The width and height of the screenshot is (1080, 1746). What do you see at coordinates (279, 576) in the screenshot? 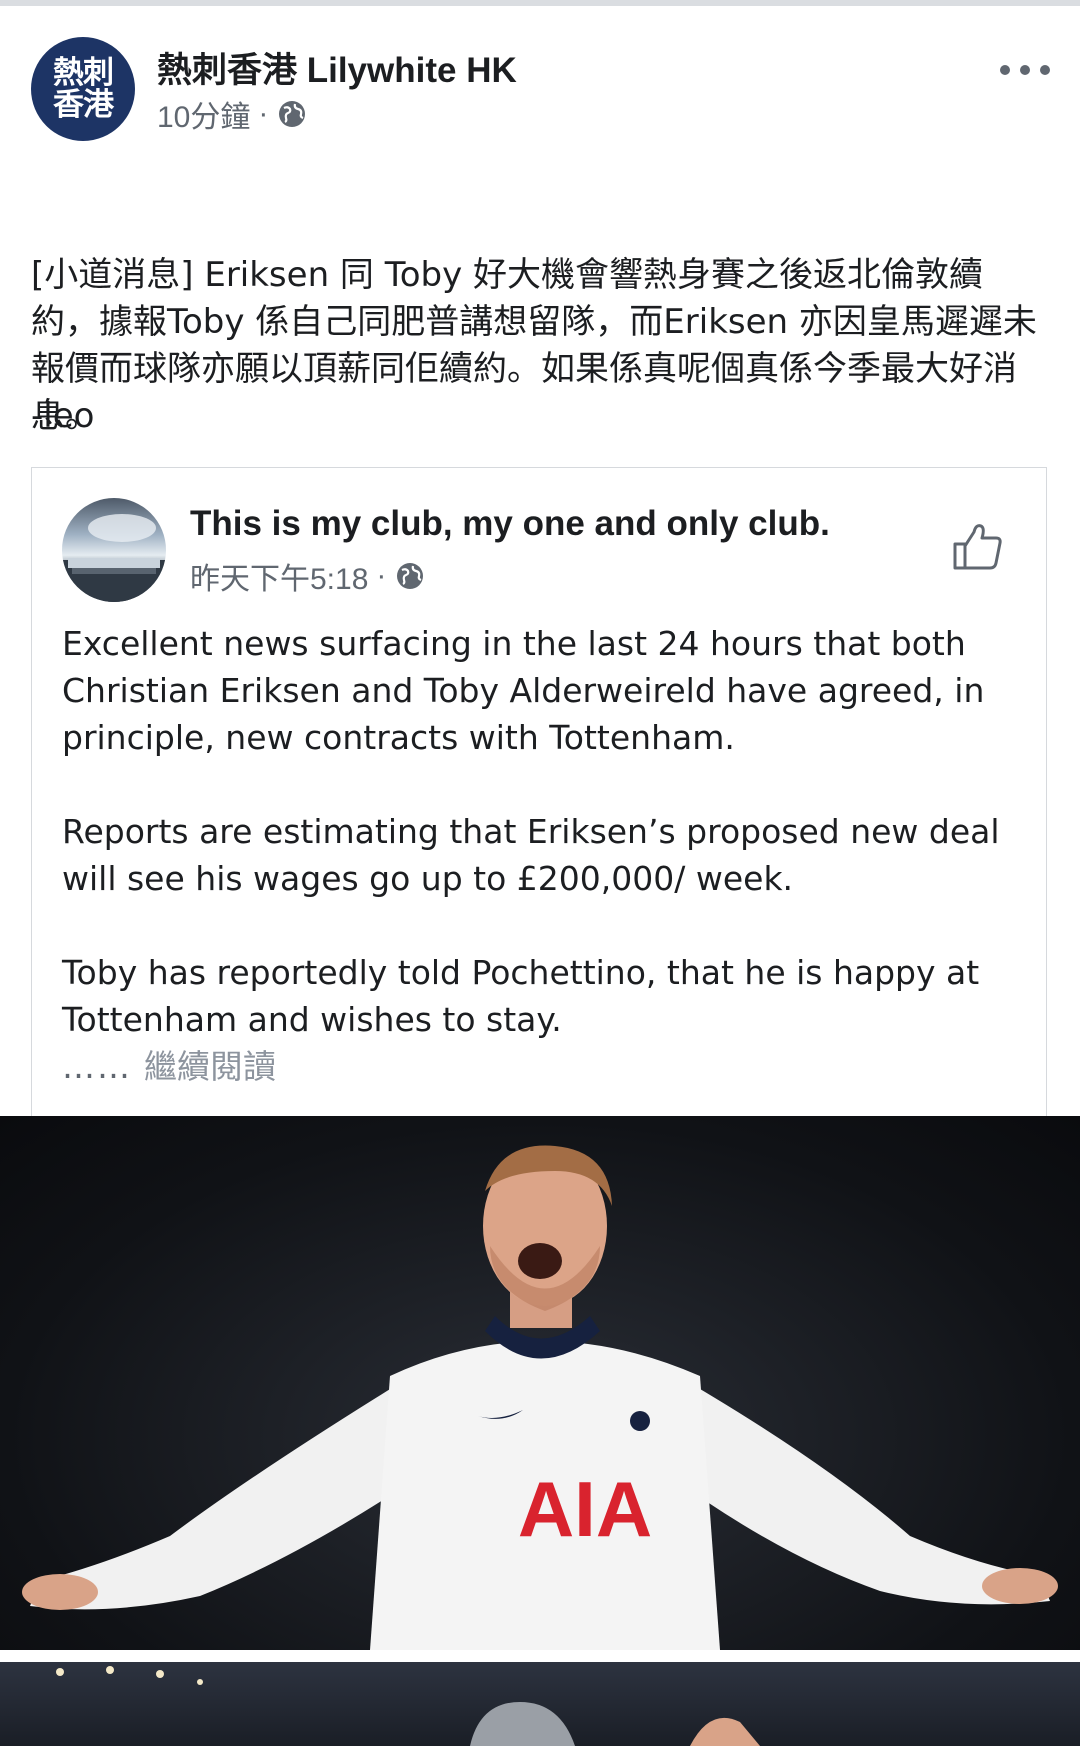
I see `shared-time: 昨天下午5:18` at bounding box center [279, 576].